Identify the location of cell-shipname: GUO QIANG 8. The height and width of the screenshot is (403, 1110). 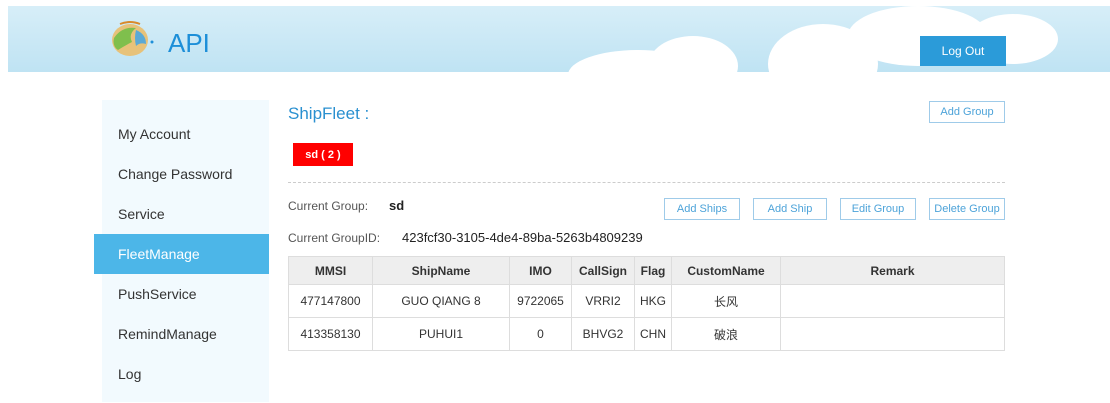
(441, 301).